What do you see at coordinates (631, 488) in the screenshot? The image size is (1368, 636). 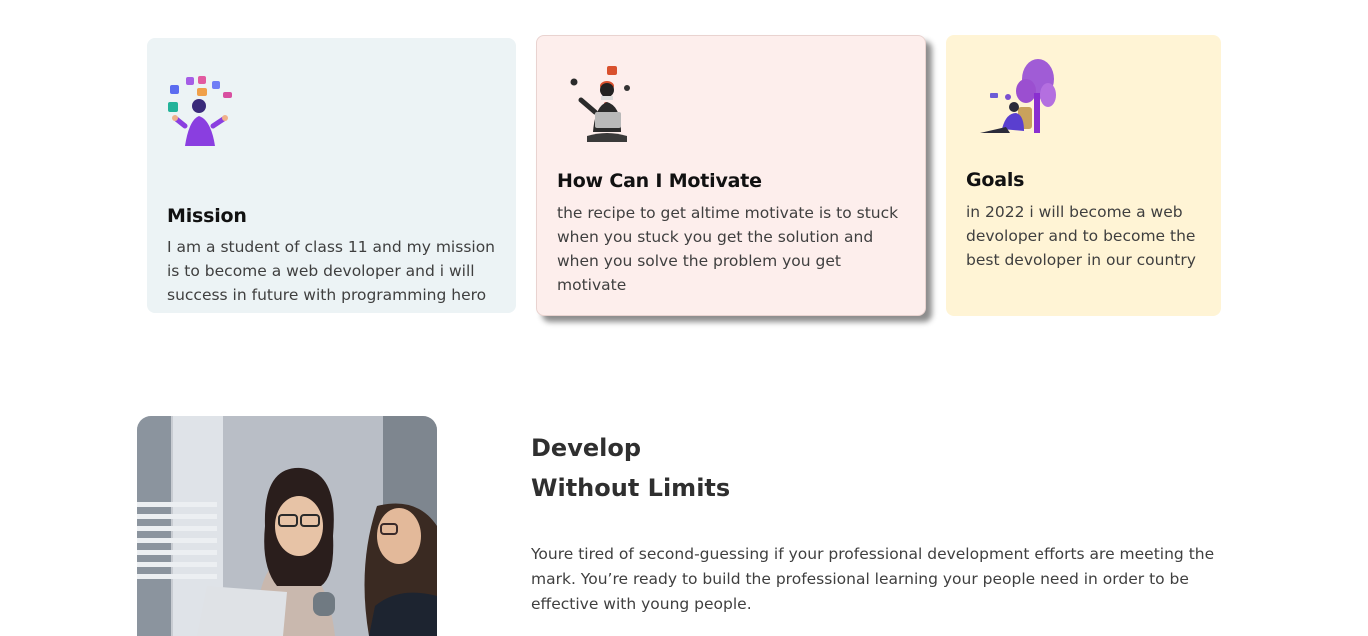 I see `develop-heading-line2: Without Limits` at bounding box center [631, 488].